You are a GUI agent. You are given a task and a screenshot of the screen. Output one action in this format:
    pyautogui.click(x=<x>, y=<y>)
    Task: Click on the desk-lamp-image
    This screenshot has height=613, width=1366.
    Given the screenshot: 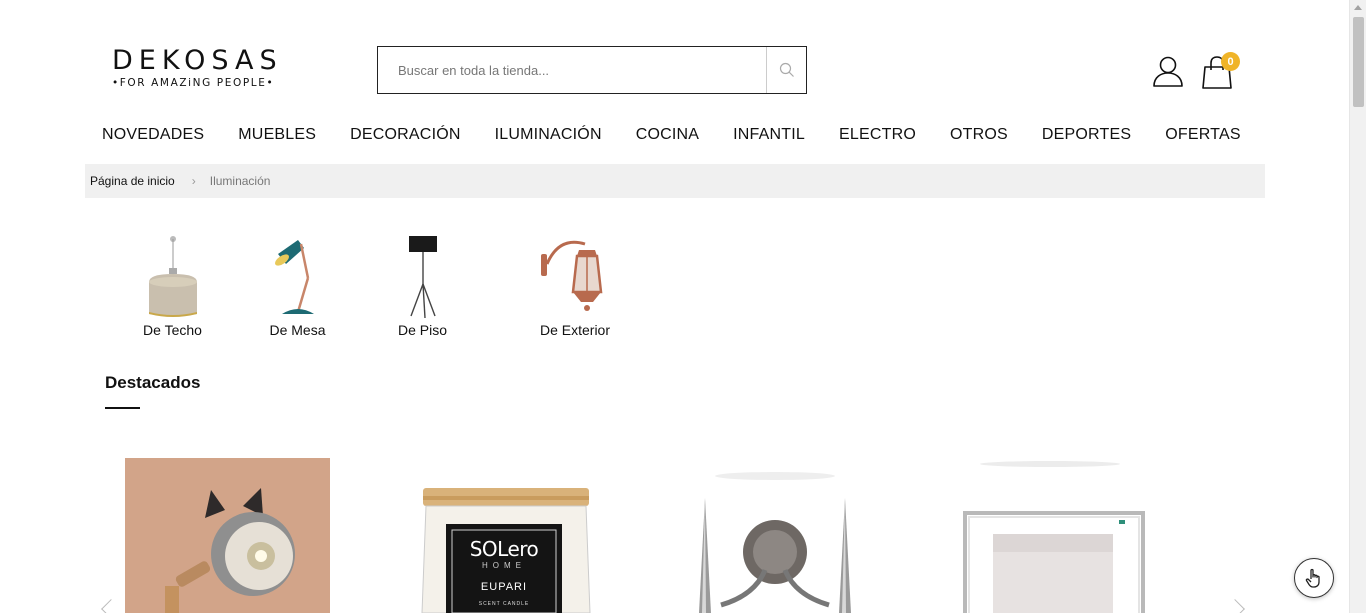 What is the action you would take?
    pyautogui.click(x=294, y=277)
    